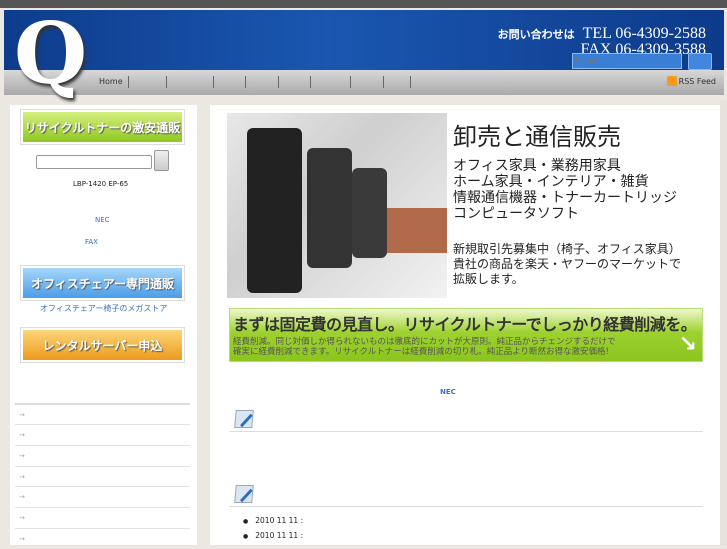 The width and height of the screenshot is (727, 549). I want to click on banner-label: オフィスチェアー専門通販, so click(102, 283).